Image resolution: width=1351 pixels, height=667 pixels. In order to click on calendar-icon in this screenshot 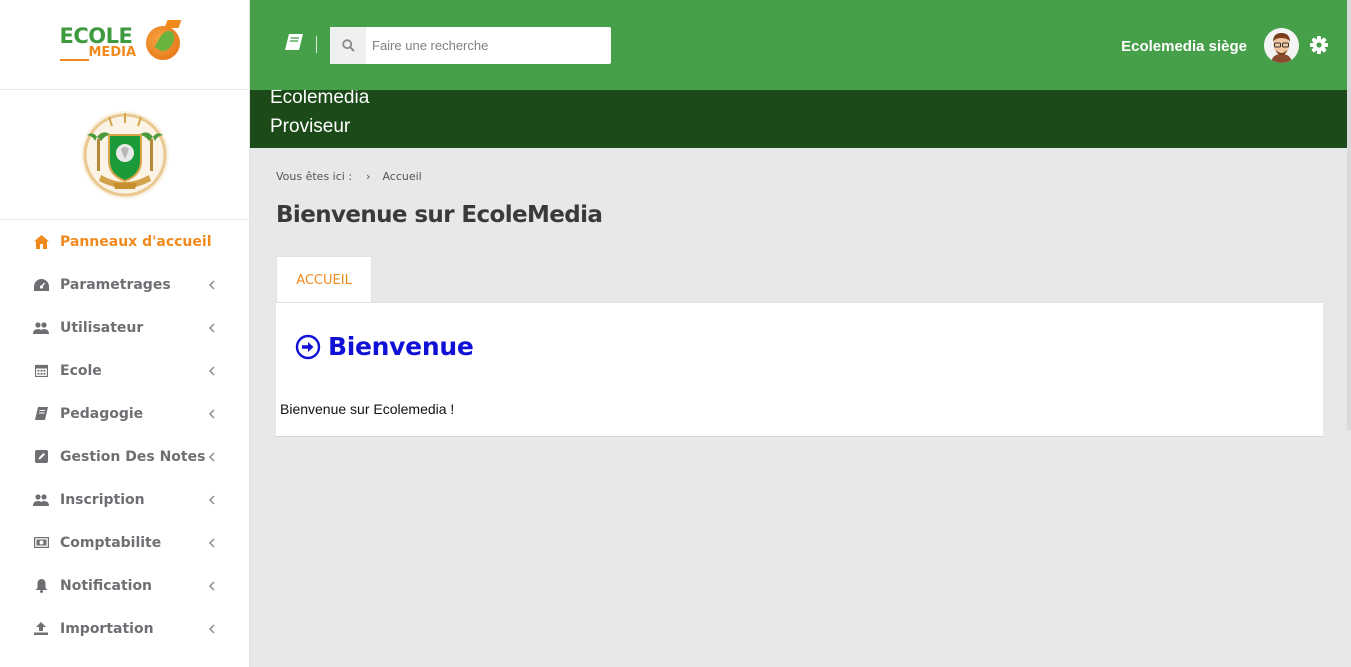, I will do `click(41, 371)`.